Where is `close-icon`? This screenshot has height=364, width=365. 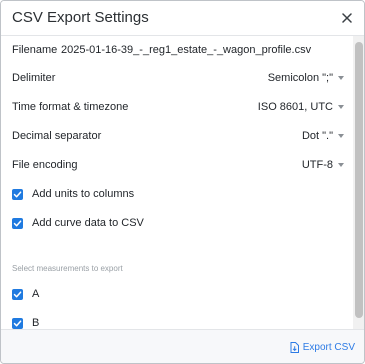
close-icon is located at coordinates (347, 18).